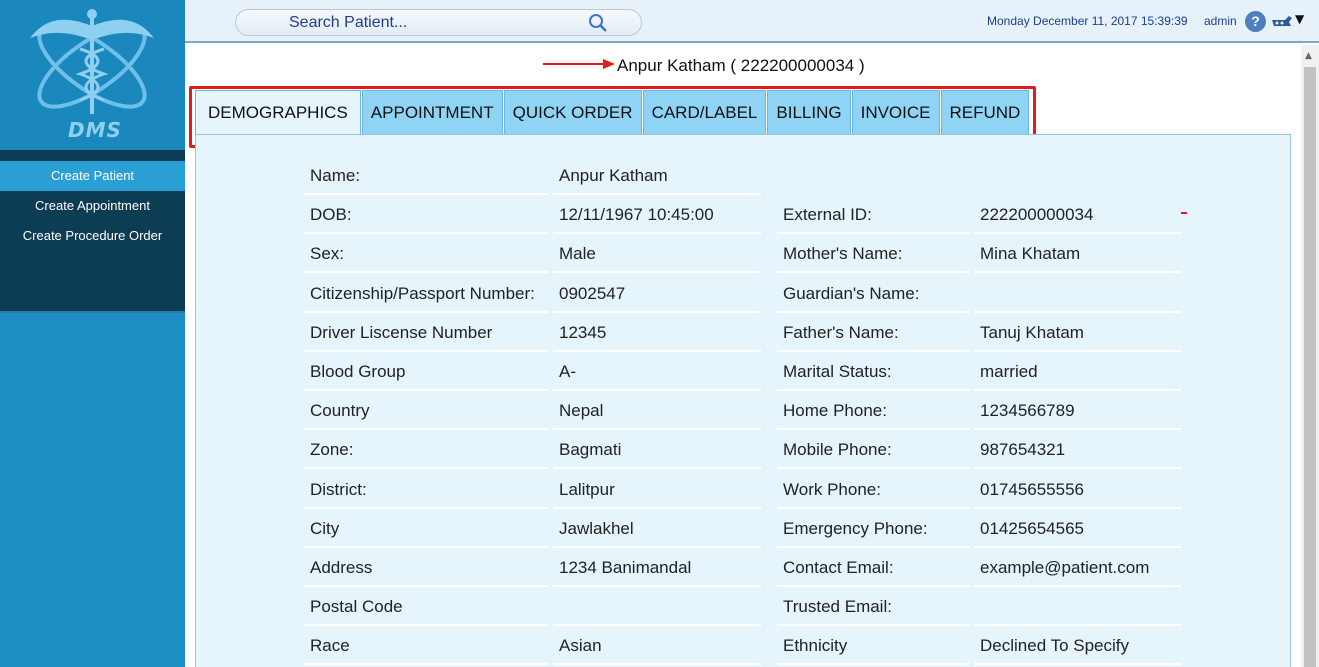 The width and height of the screenshot is (1319, 667). Describe the element at coordinates (598, 23) in the screenshot. I see `search-icon` at that location.